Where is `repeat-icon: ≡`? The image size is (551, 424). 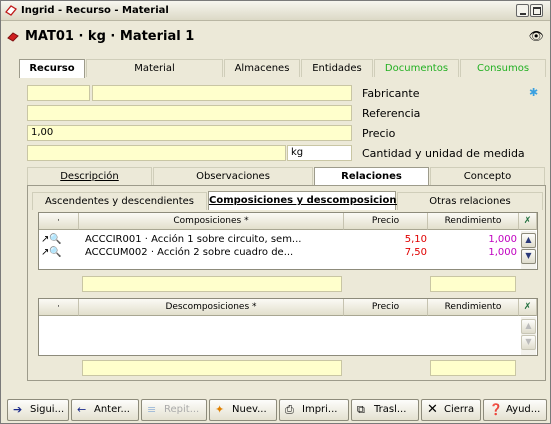
repeat-icon: ≡ is located at coordinates (152, 409).